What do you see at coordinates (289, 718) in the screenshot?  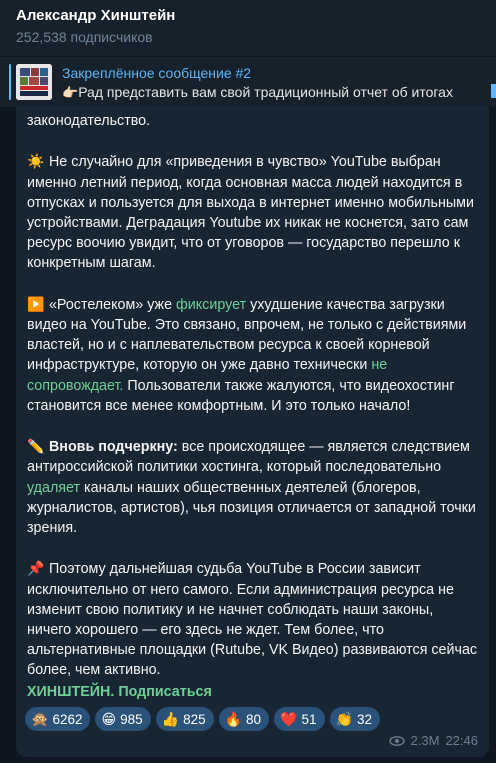 I see `heart-icon: ❤️` at bounding box center [289, 718].